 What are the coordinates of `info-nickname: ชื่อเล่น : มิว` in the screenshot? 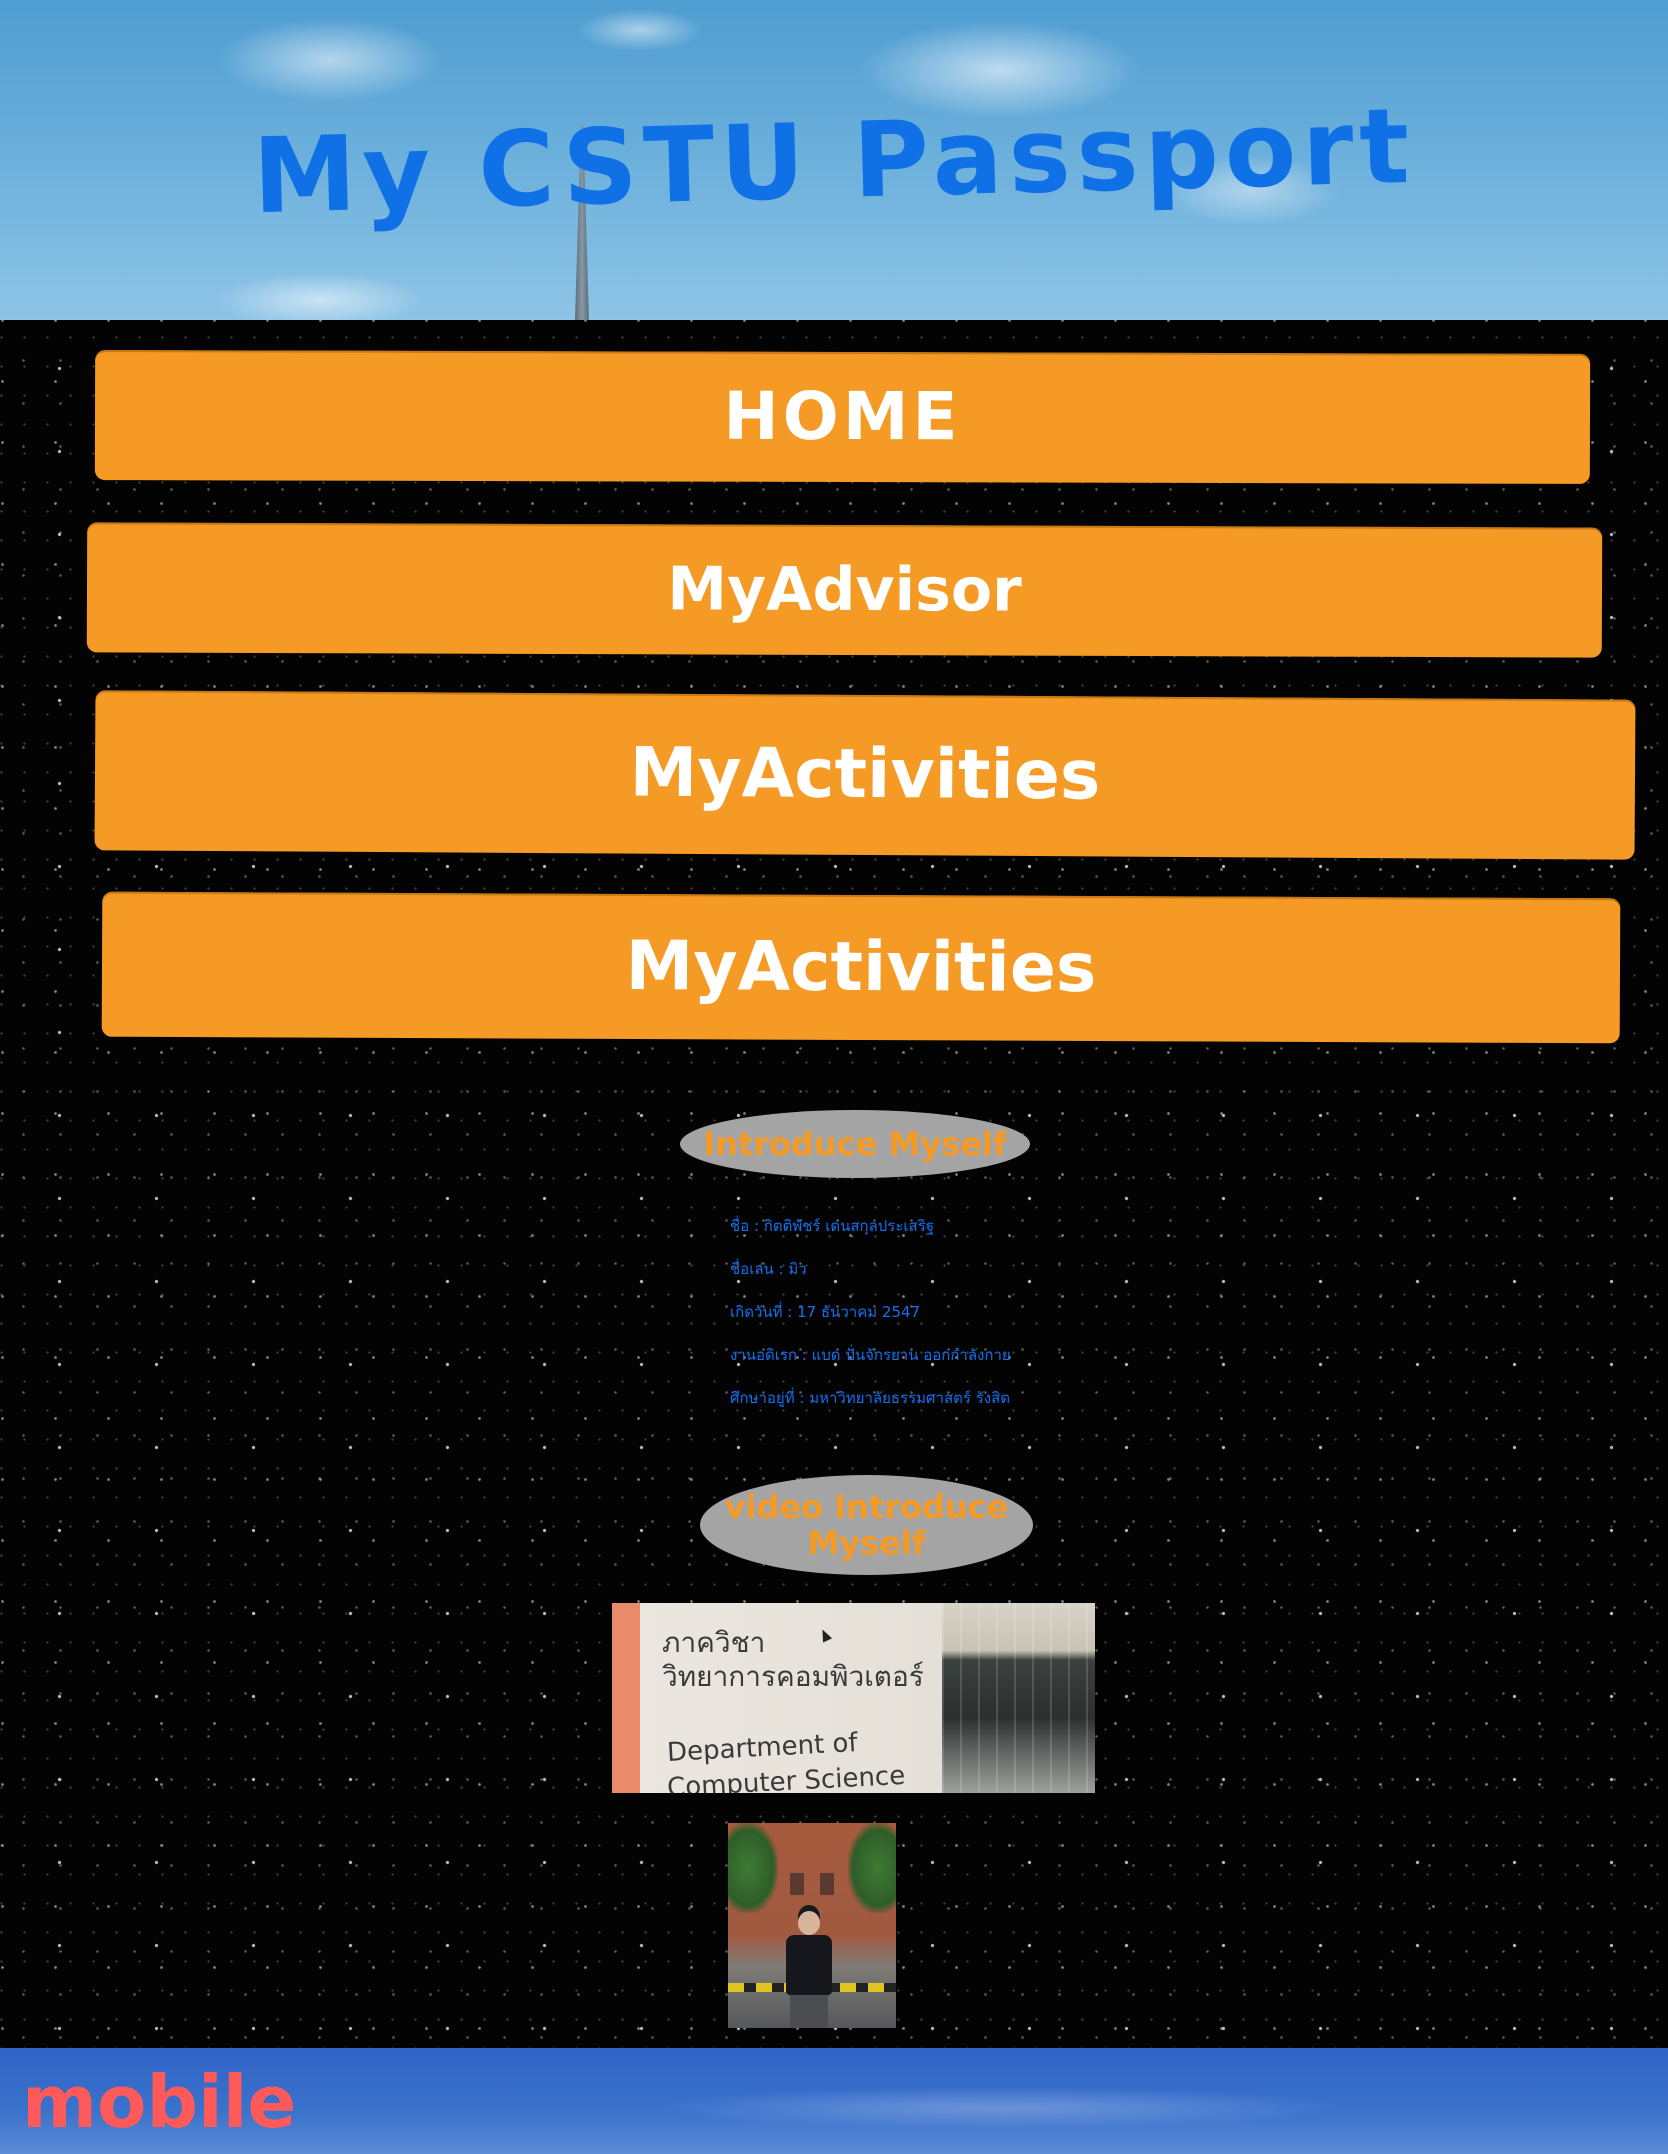 It's located at (768, 1269).